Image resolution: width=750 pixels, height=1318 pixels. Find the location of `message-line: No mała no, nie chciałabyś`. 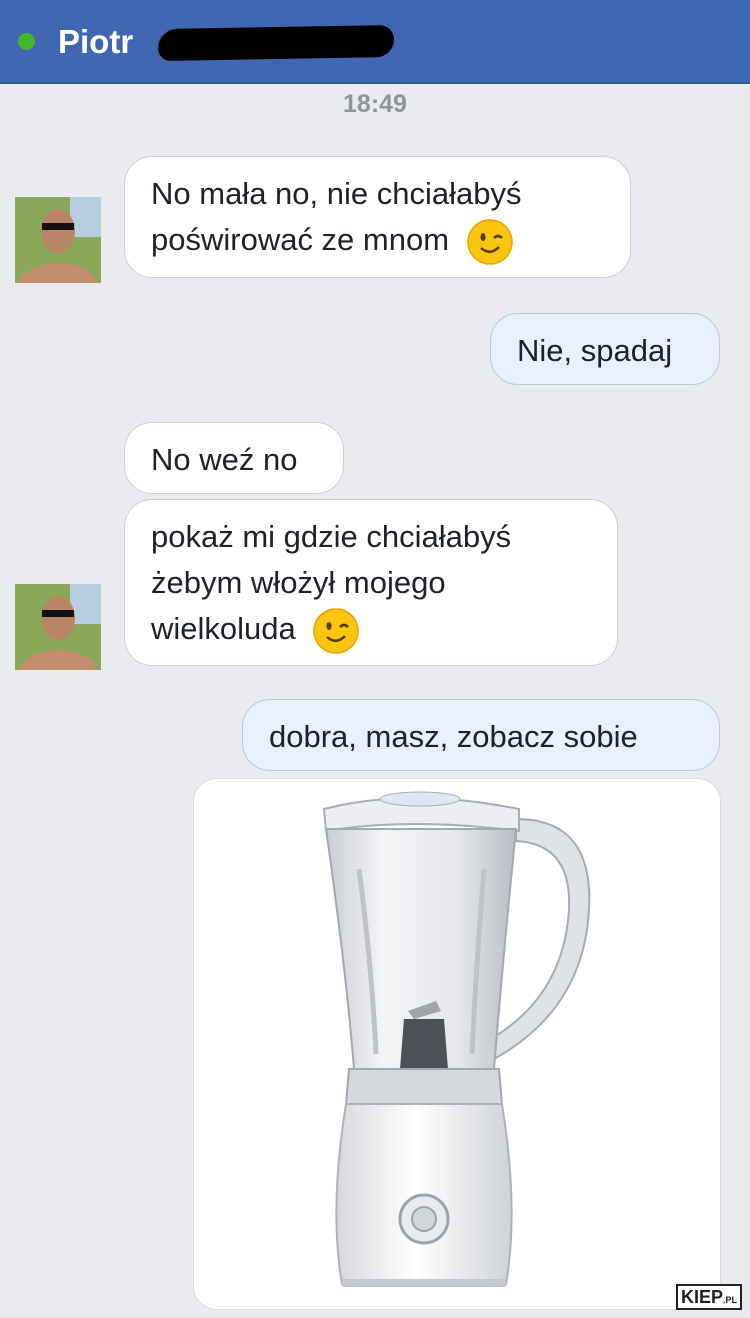

message-line: No mała no, nie chciałabyś is located at coordinates (336, 193).